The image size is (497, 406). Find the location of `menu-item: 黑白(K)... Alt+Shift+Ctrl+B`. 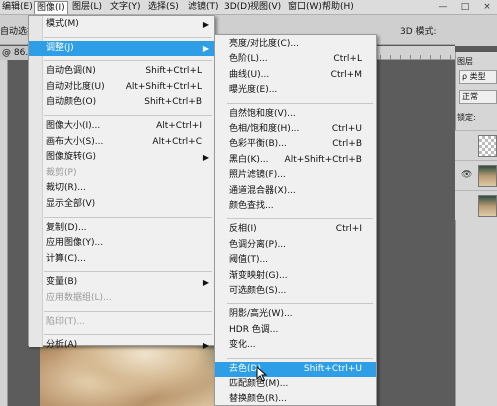

menu-item: 黑白(K)... Alt+Shift+Ctrl+B is located at coordinates (295, 160).